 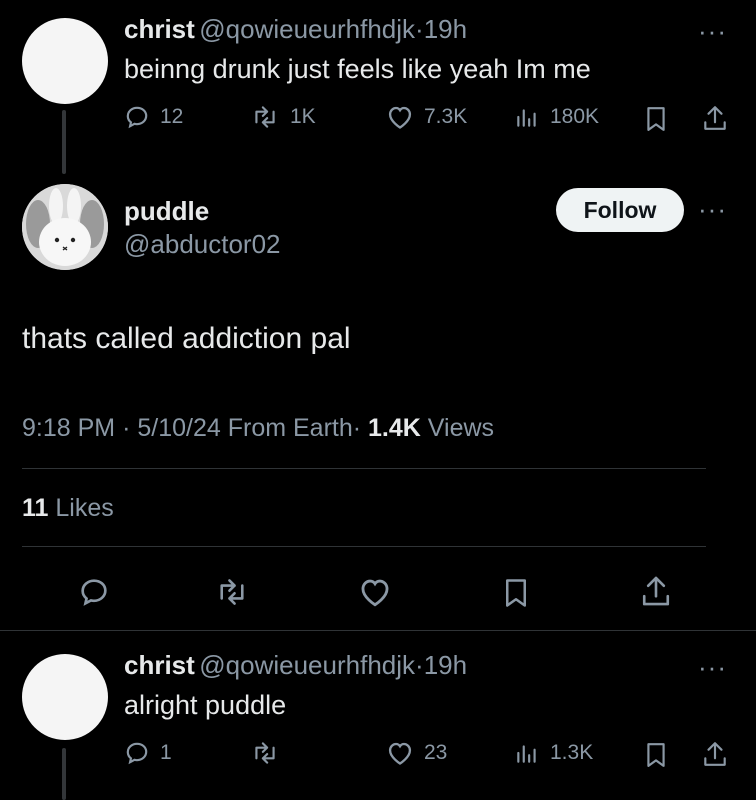 What do you see at coordinates (283, 117) in the screenshot?
I see `repost-button: 1K` at bounding box center [283, 117].